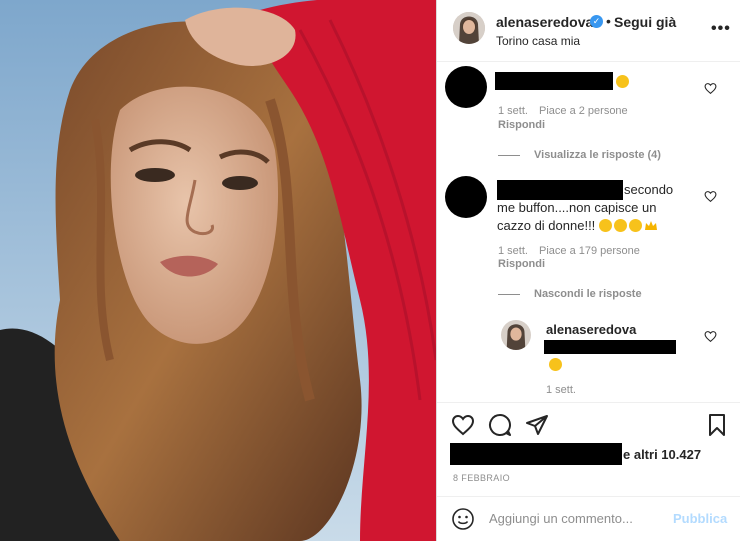 This screenshot has width=740, height=541. Describe the element at coordinates (650, 225) in the screenshot. I see `crown-emoji-icon` at that location.